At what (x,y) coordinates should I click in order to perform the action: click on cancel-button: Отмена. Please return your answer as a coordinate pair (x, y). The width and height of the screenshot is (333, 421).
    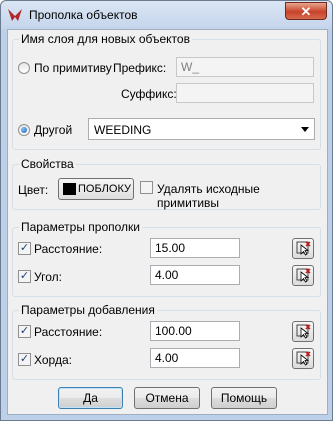
    Looking at the image, I should click on (167, 398).